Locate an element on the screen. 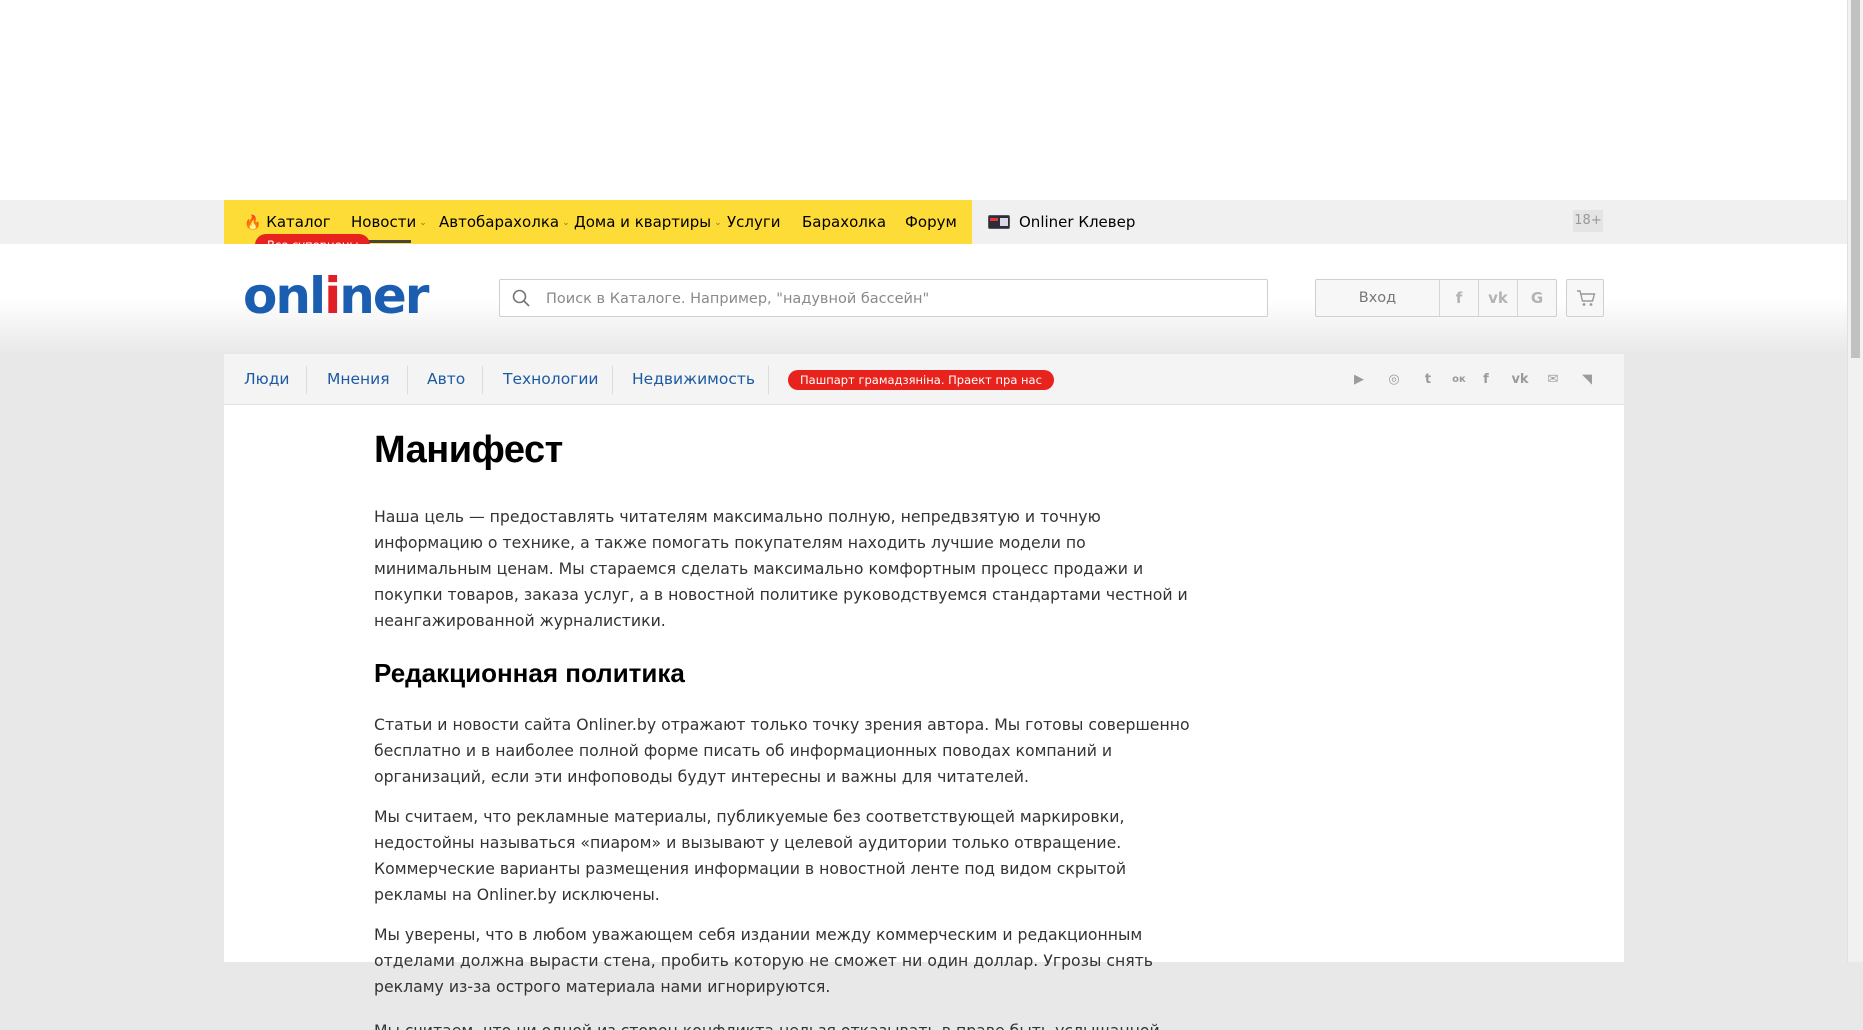 Image resolution: width=1863 pixels, height=1030 pixels. klever-card-icon is located at coordinates (999, 222).